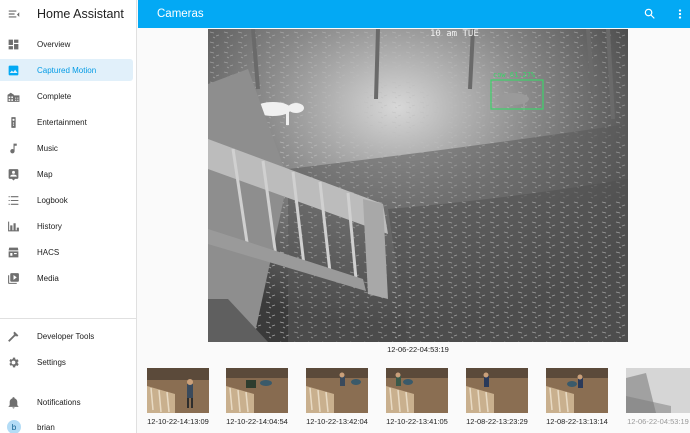  I want to click on sidebar-item-label: Complete, so click(54, 96).